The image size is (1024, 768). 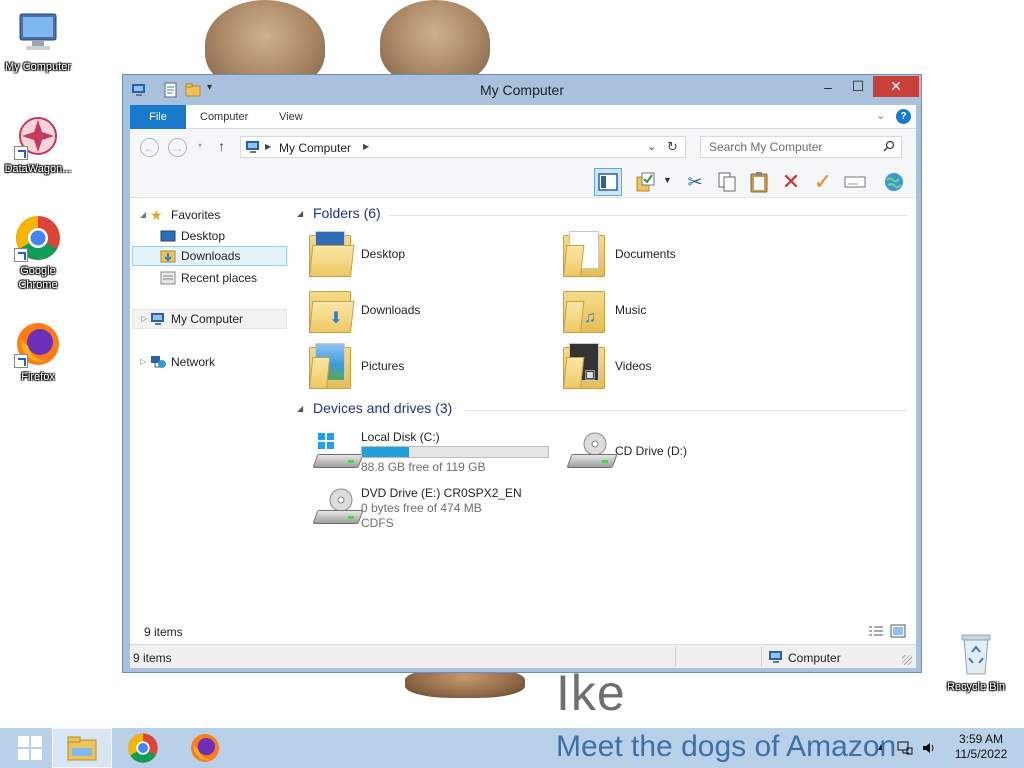 What do you see at coordinates (200, 145) in the screenshot?
I see `recent-locations-chevron-icon: ▾` at bounding box center [200, 145].